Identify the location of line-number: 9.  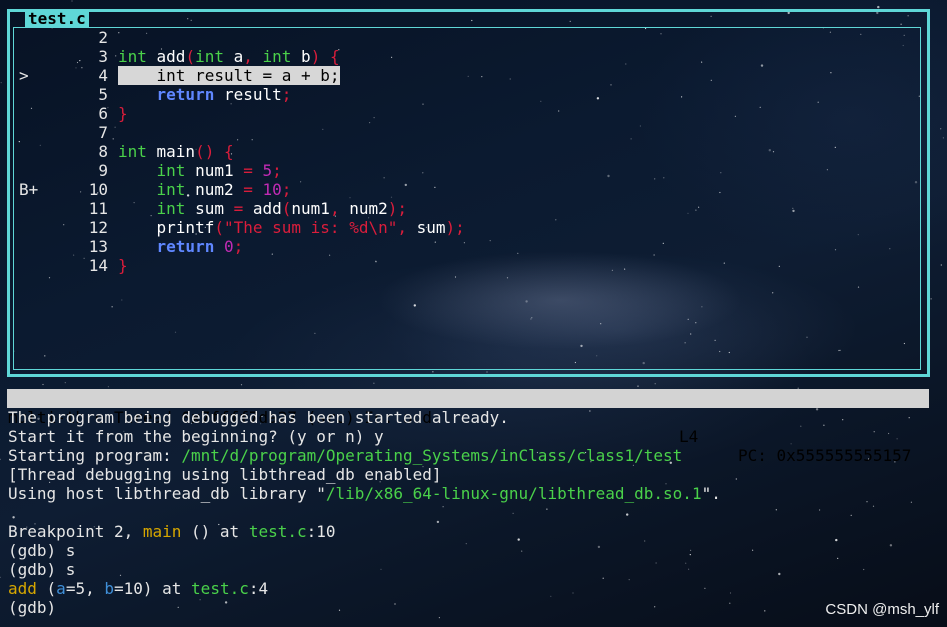
(103, 170).